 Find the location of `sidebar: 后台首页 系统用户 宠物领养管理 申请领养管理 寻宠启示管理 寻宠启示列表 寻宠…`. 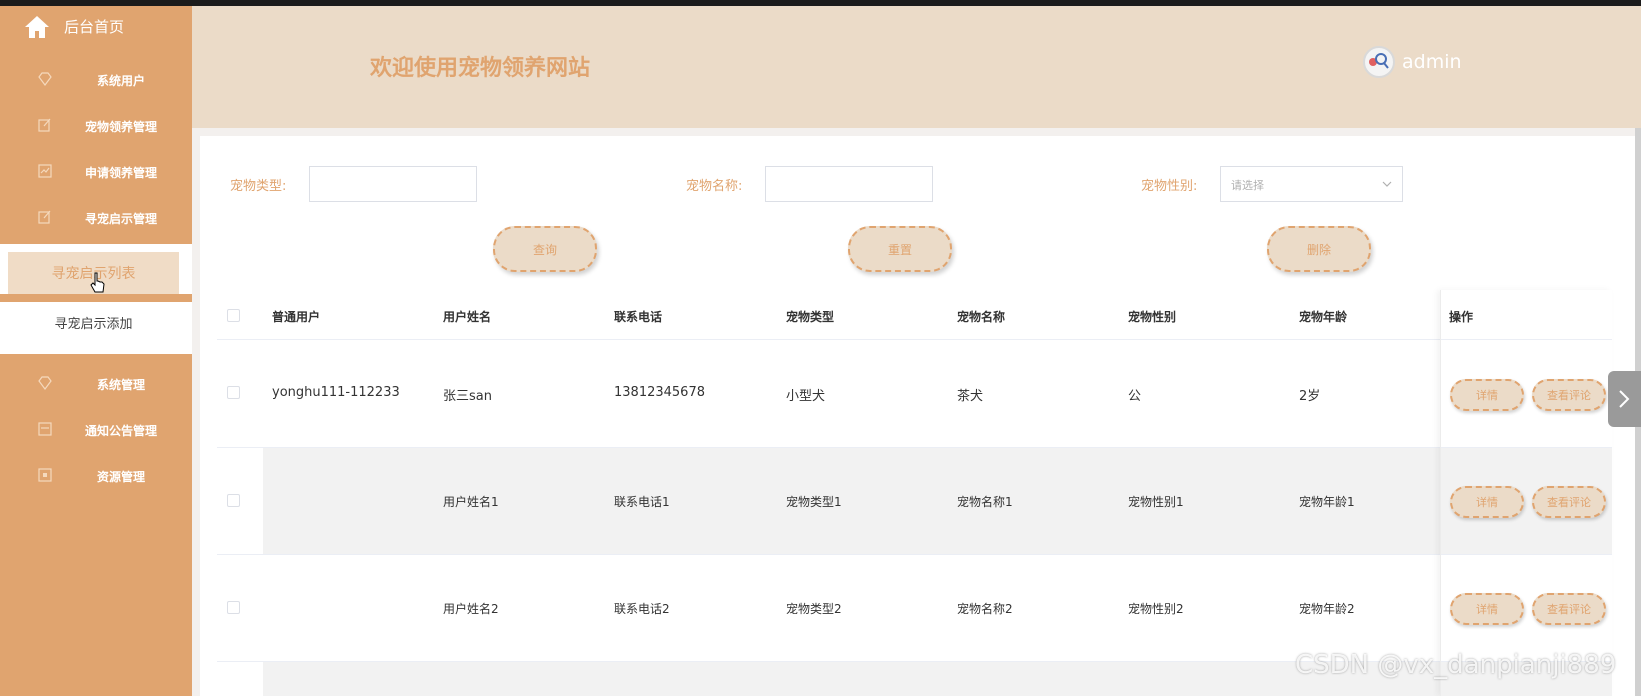

sidebar: 后台首页 系统用户 宠物领养管理 申请领养管理 寻宠启示管理 寻宠启示列表 寻宠… is located at coordinates (96, 351).